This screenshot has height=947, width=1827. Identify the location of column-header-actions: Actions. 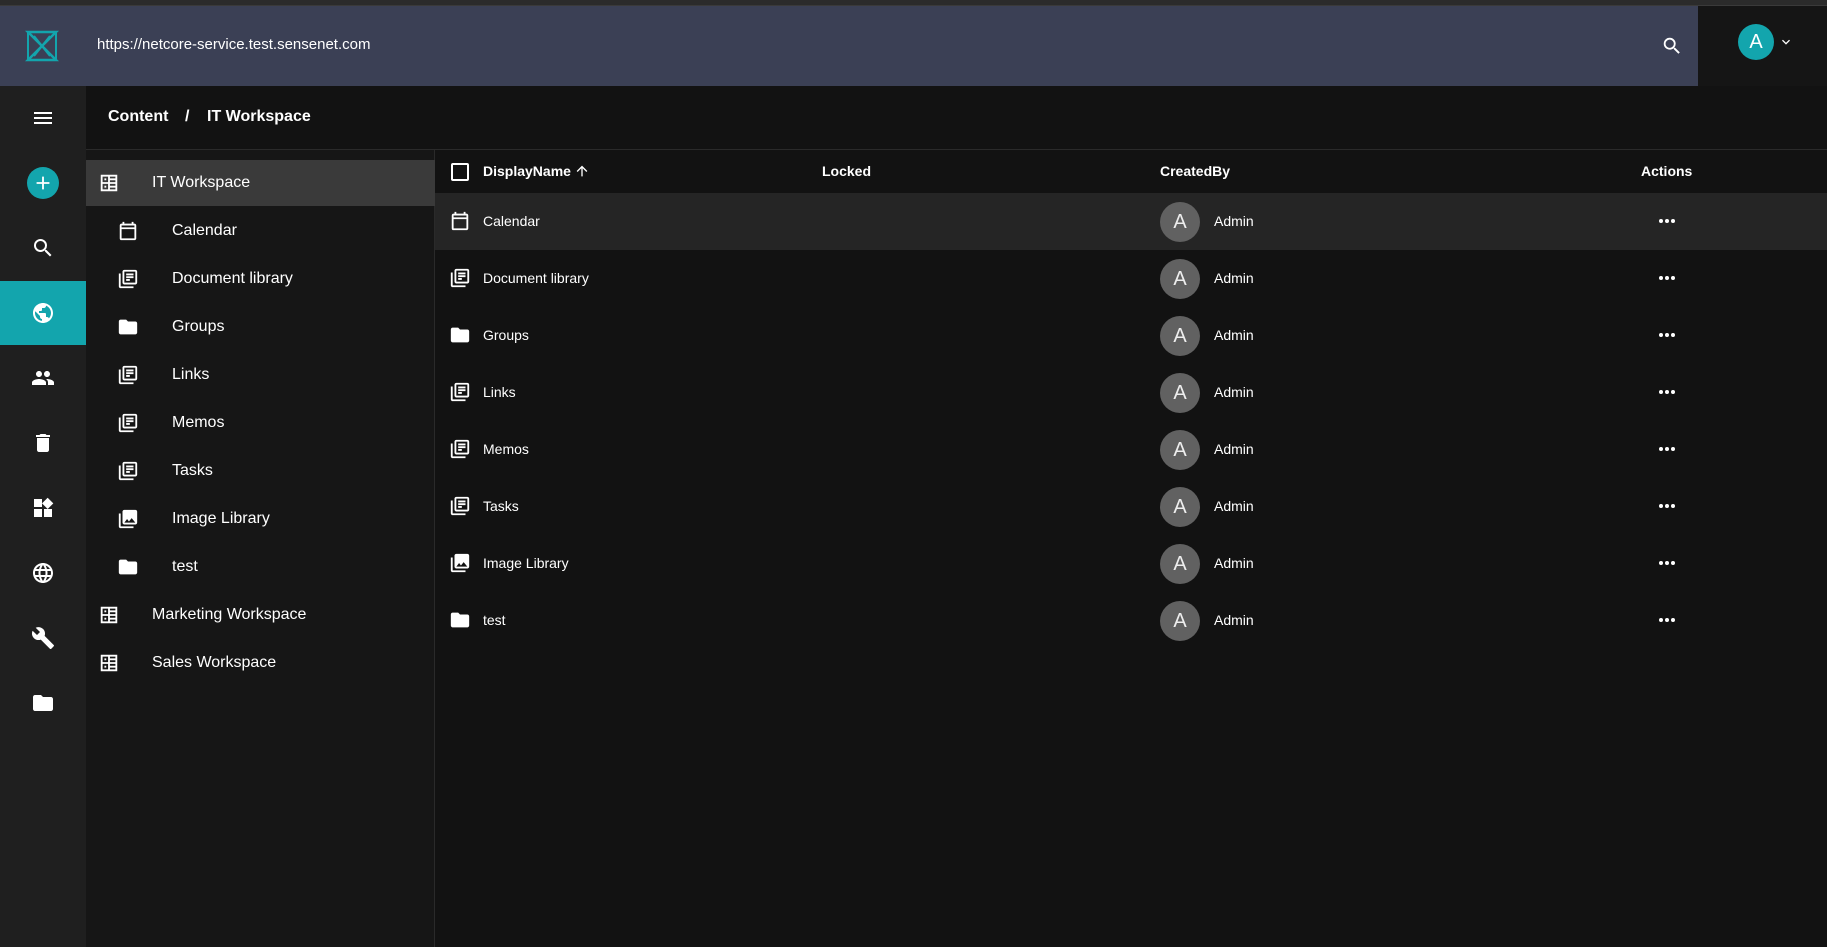
(1667, 171).